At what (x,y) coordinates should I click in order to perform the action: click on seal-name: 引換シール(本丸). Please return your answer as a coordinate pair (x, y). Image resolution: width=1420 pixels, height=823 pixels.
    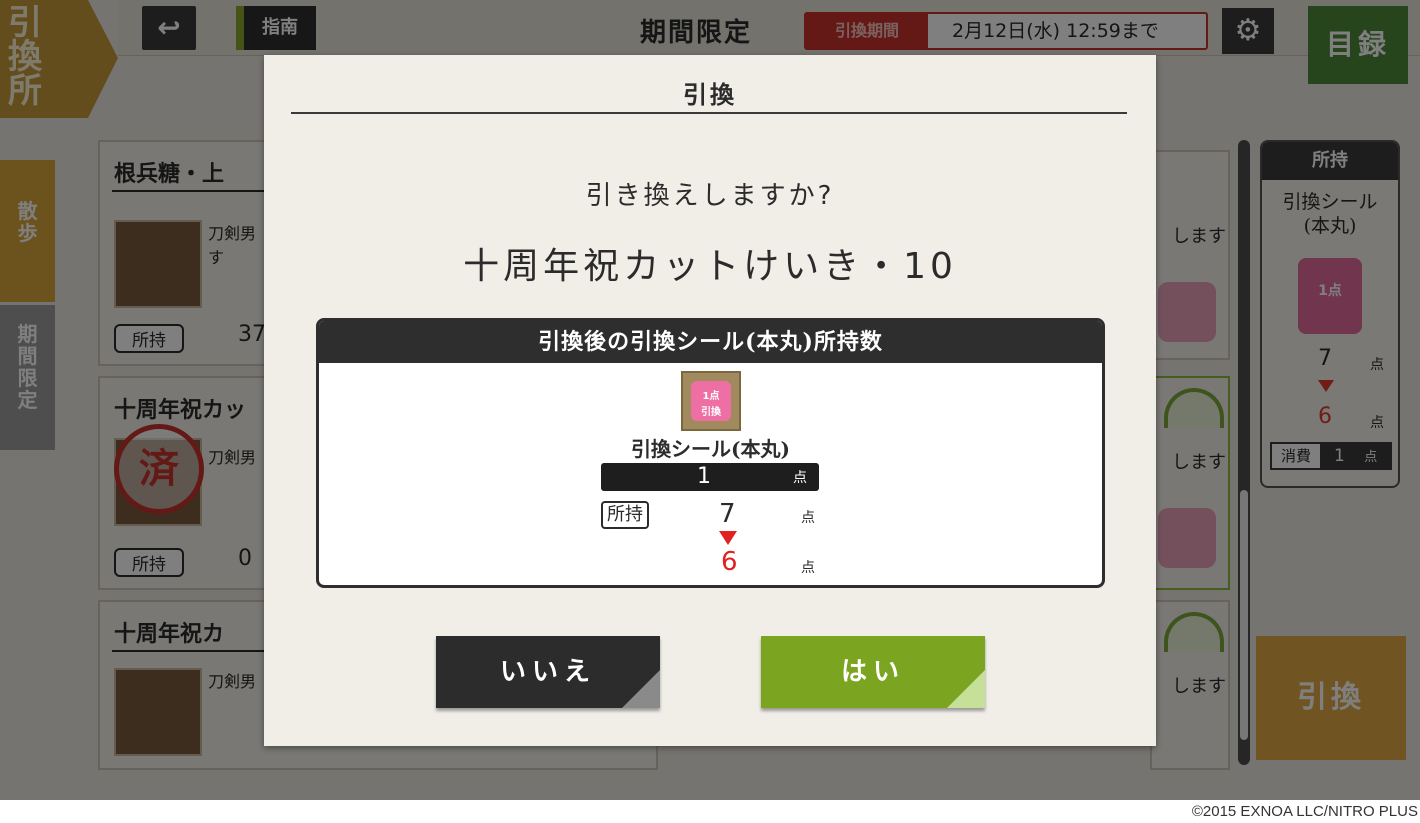
    Looking at the image, I should click on (710, 449).